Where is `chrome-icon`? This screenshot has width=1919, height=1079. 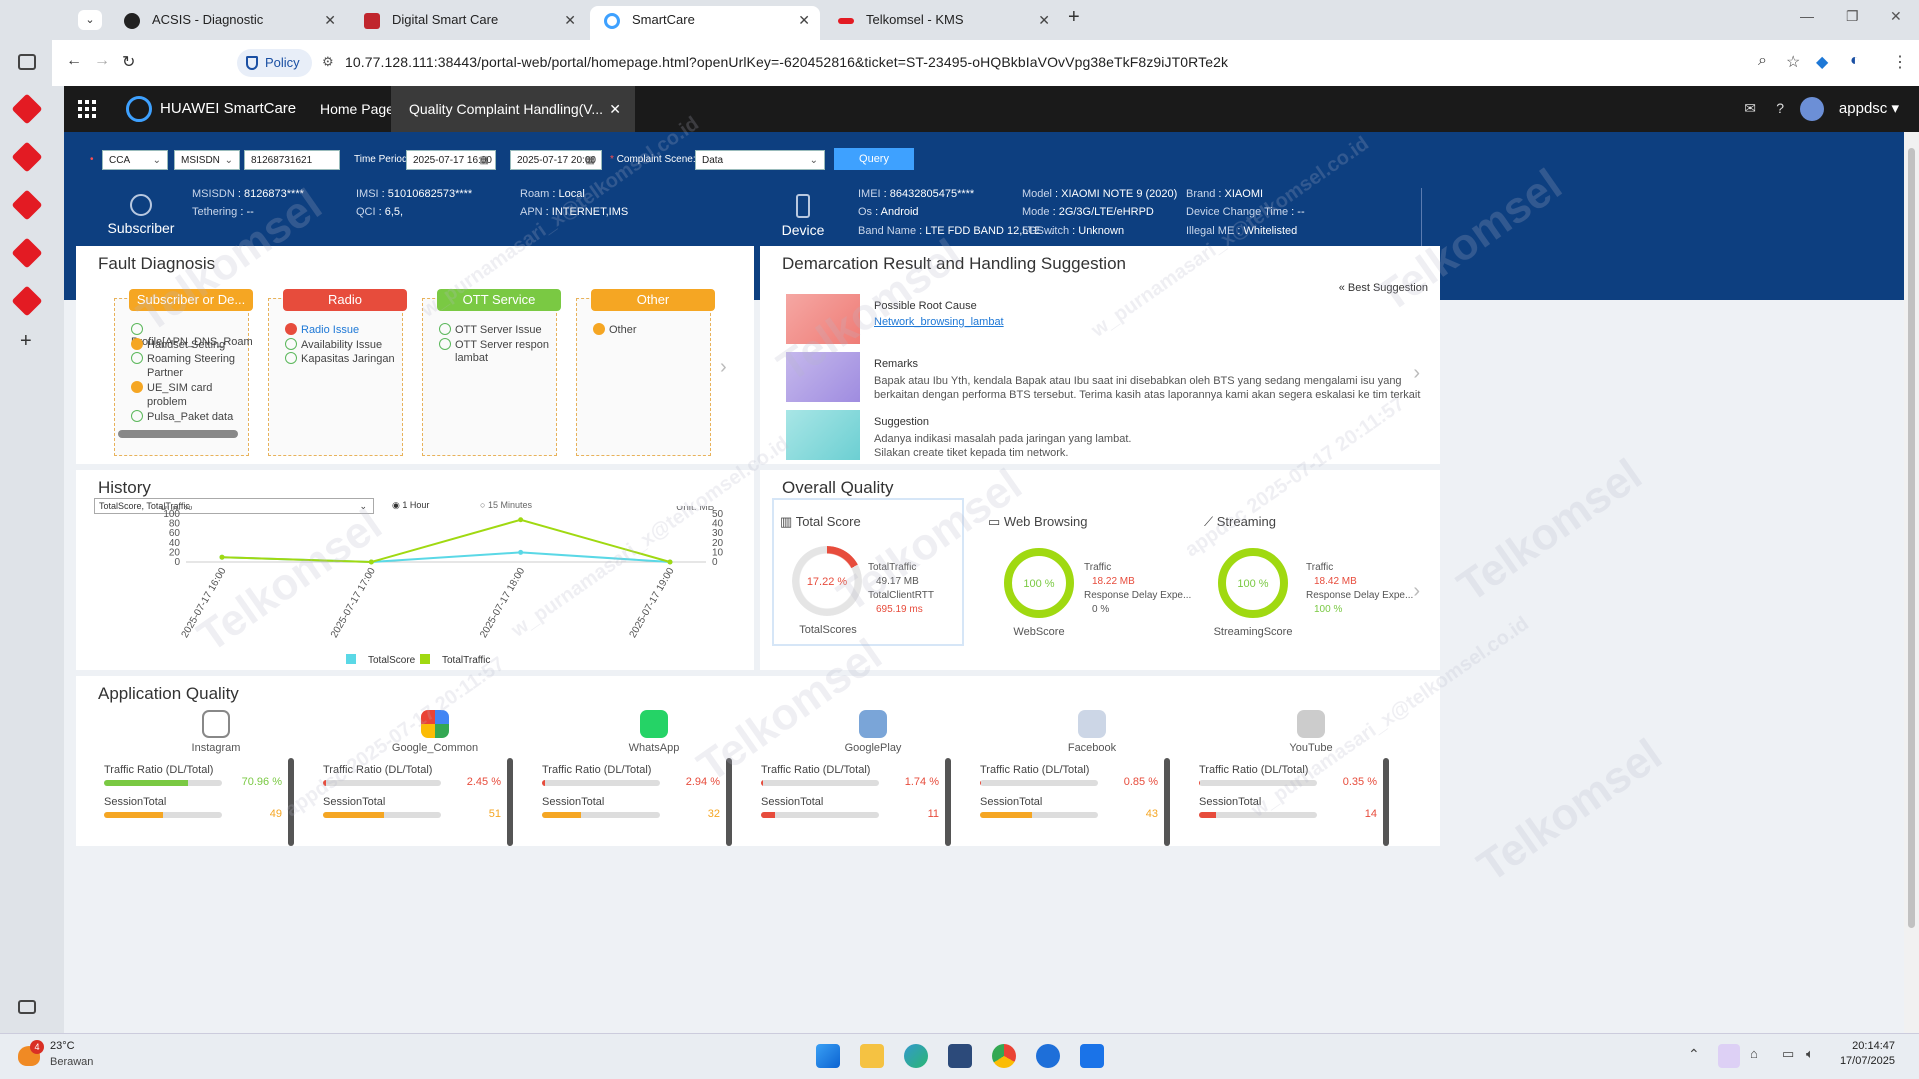 chrome-icon is located at coordinates (1004, 1056).